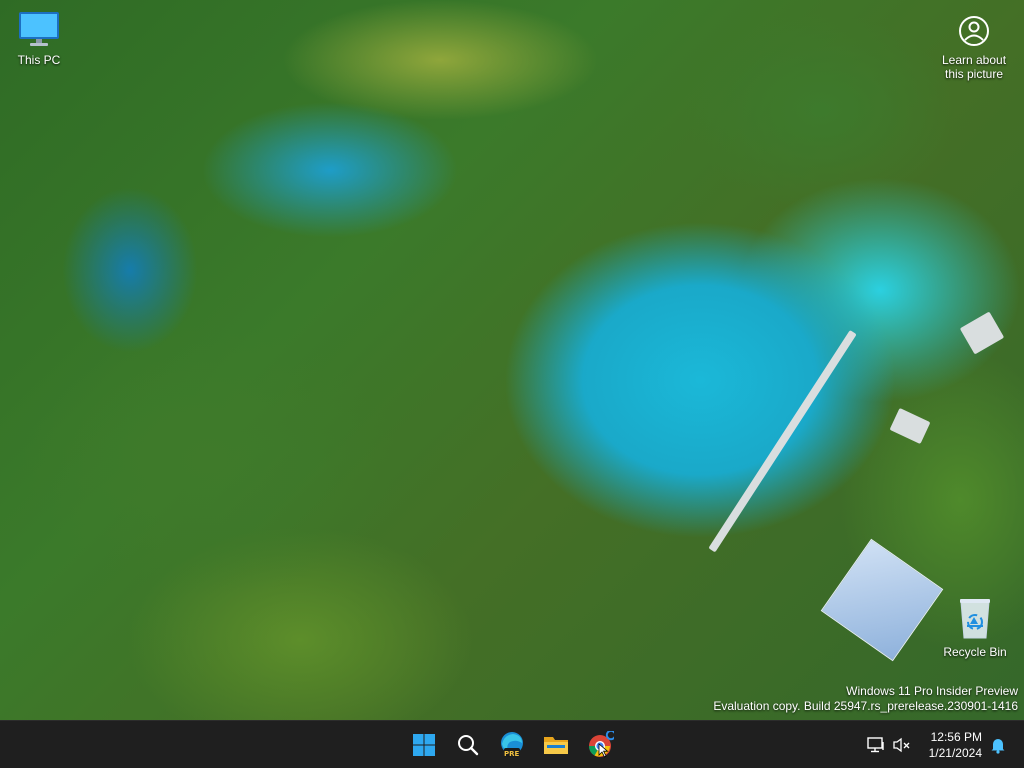 This screenshot has width=1024, height=768. I want to click on volume-muted-icon, so click(901, 745).